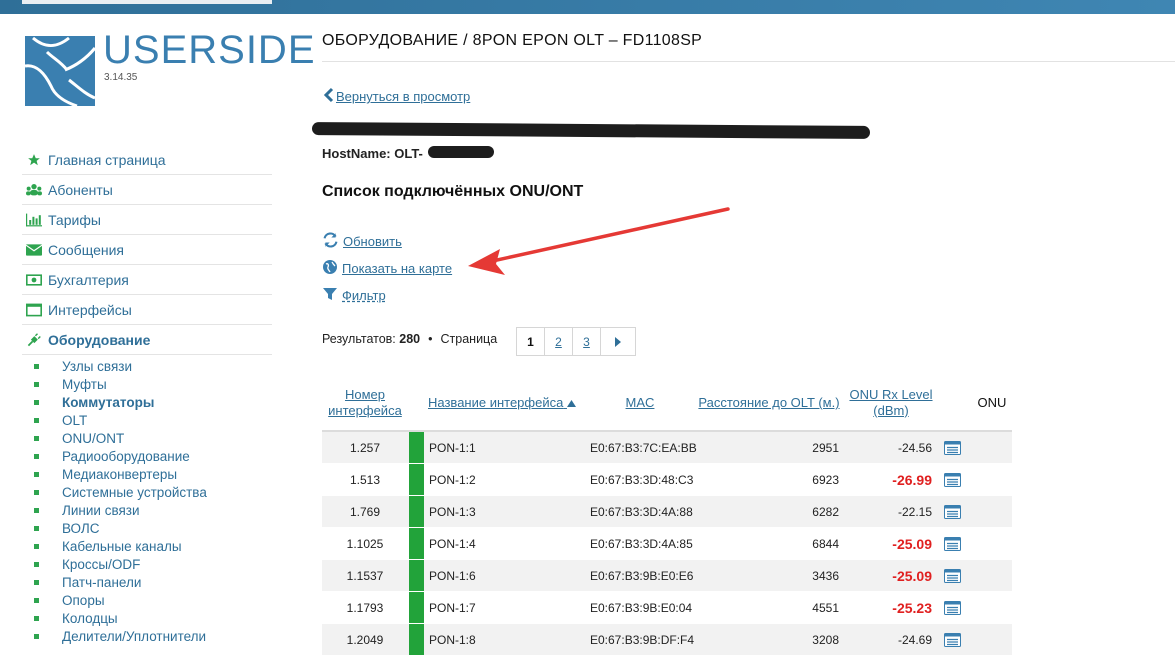 Image resolution: width=1175 pixels, height=656 pixels. What do you see at coordinates (147, 220) in the screenshot?
I see `sidebar-item-tariffs: Тарифы` at bounding box center [147, 220].